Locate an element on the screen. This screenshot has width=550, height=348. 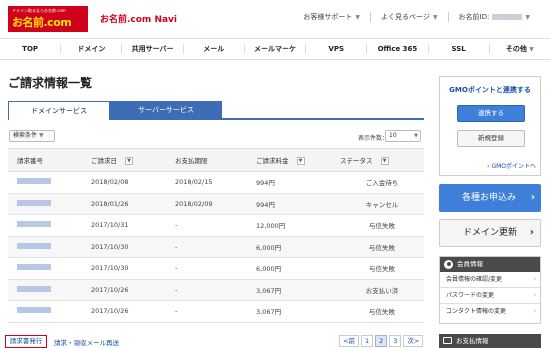
table-row: 2018/02/08 2018/02/15 994円 ご入金待ち is located at coordinates (216, 182).